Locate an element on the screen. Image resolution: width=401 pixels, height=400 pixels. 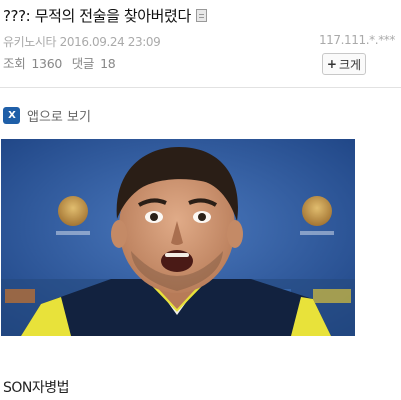
post-ip: 117.111.*.*** is located at coordinates (356, 40).